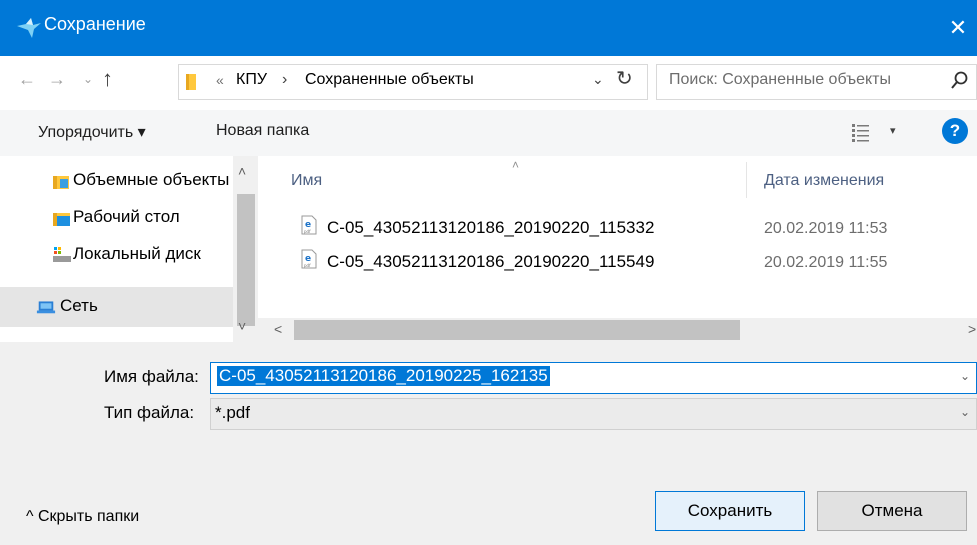 This screenshot has width=977, height=545. What do you see at coordinates (242, 326) in the screenshot?
I see `scroll-down-icon: ˅` at bounding box center [242, 326].